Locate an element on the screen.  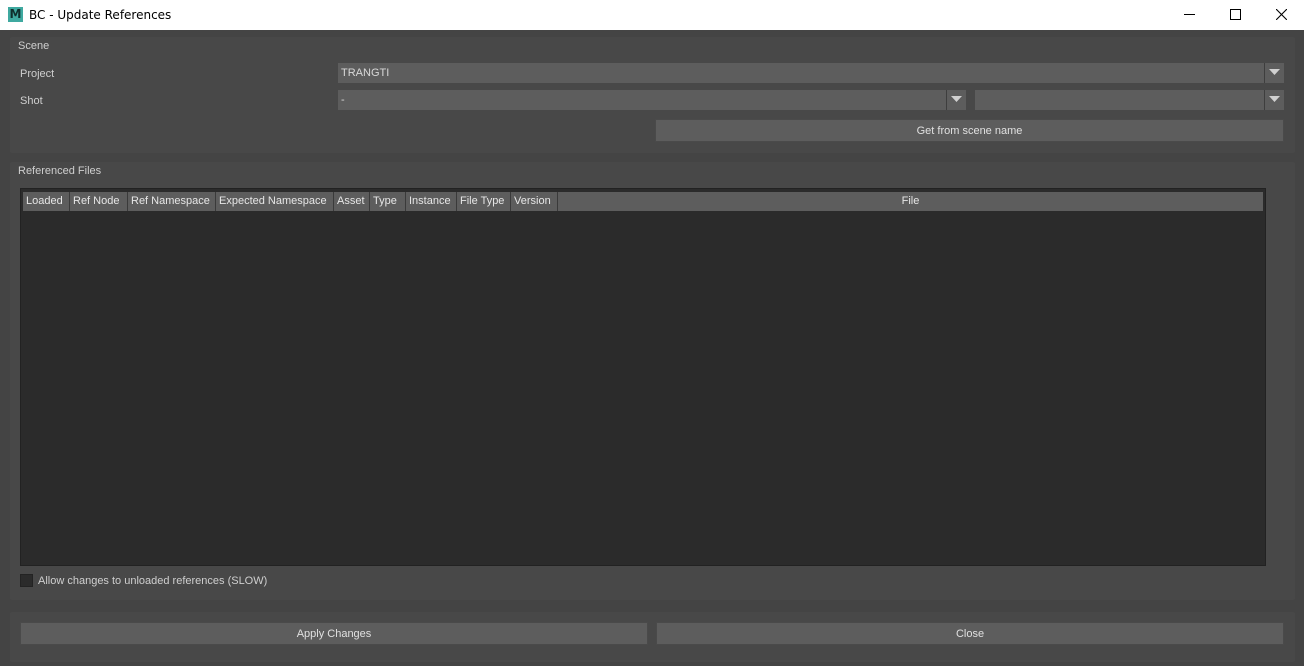
close-button: Close is located at coordinates (970, 633).